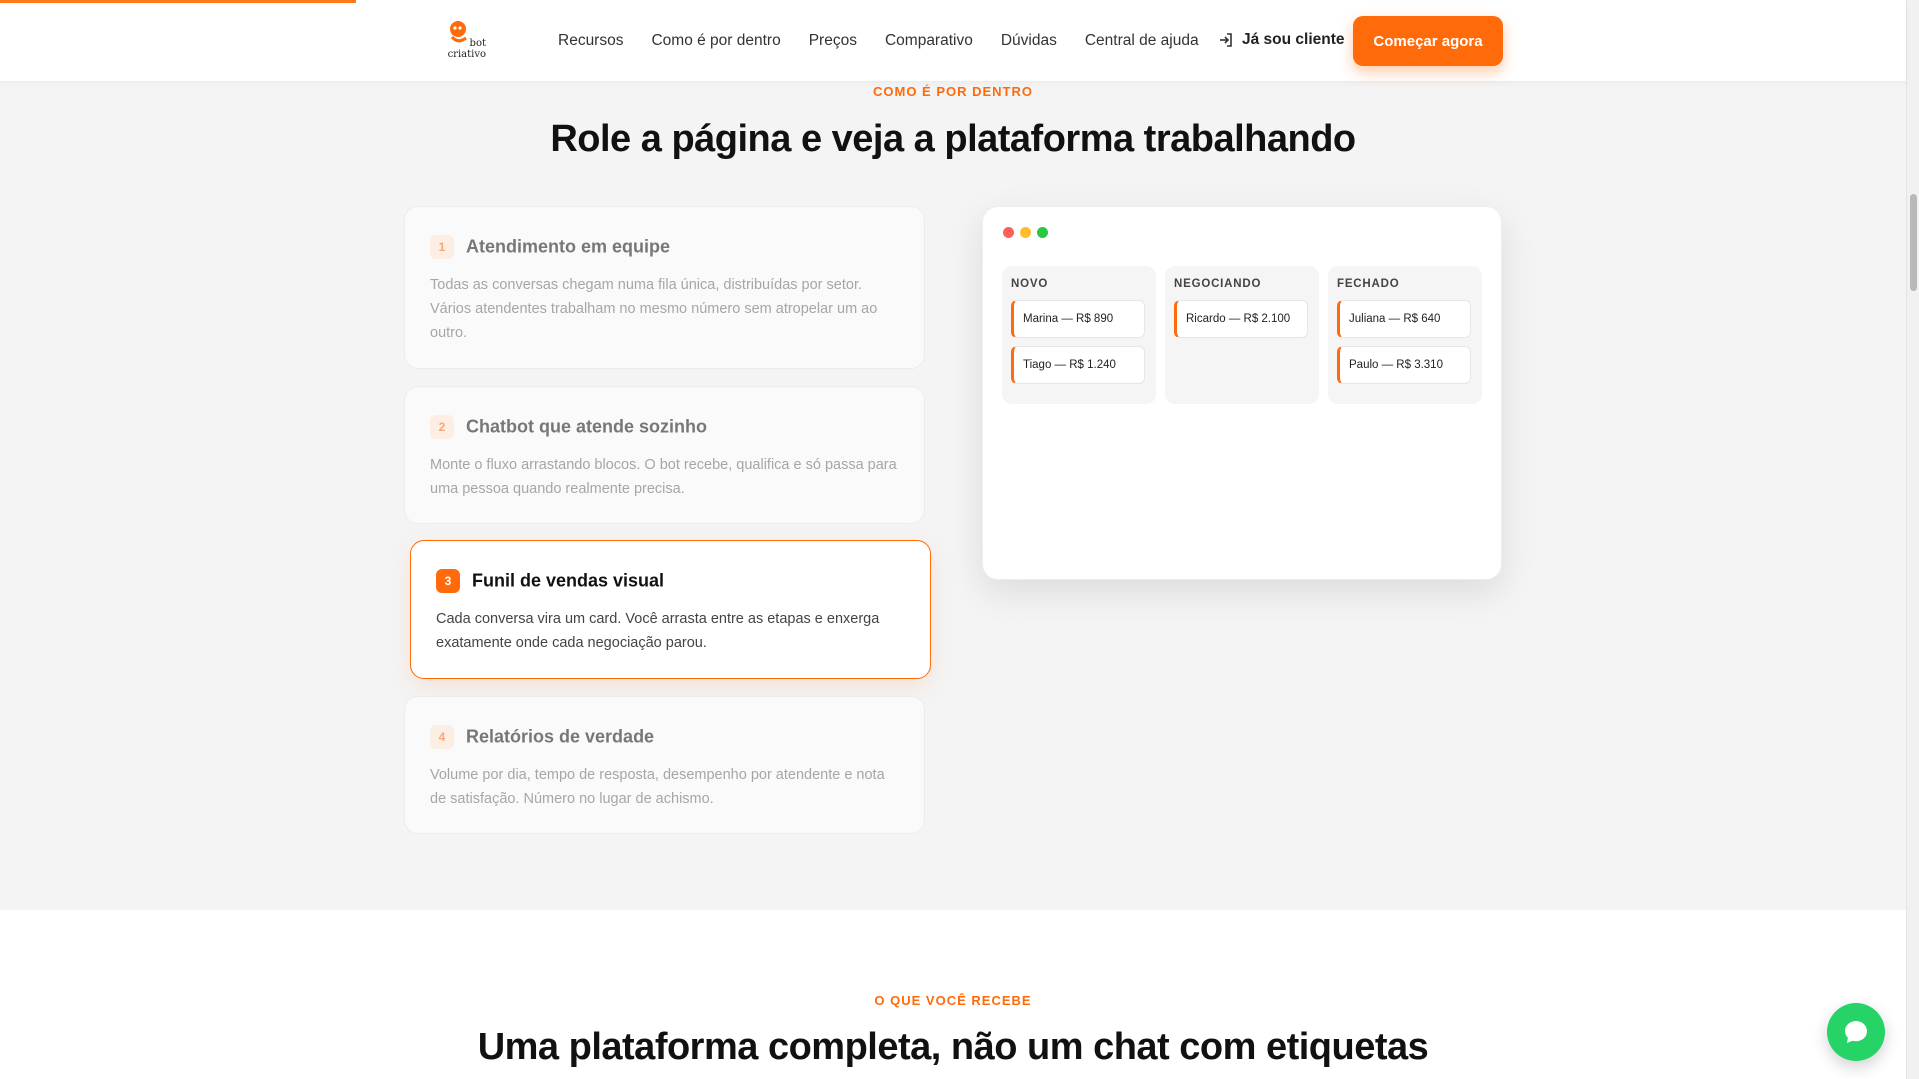 The height and width of the screenshot is (1079, 1919). Describe the element at coordinates (953, 1000) in the screenshot. I see `features-eyebrow: O QUE VOCÊ RECEBE` at that location.